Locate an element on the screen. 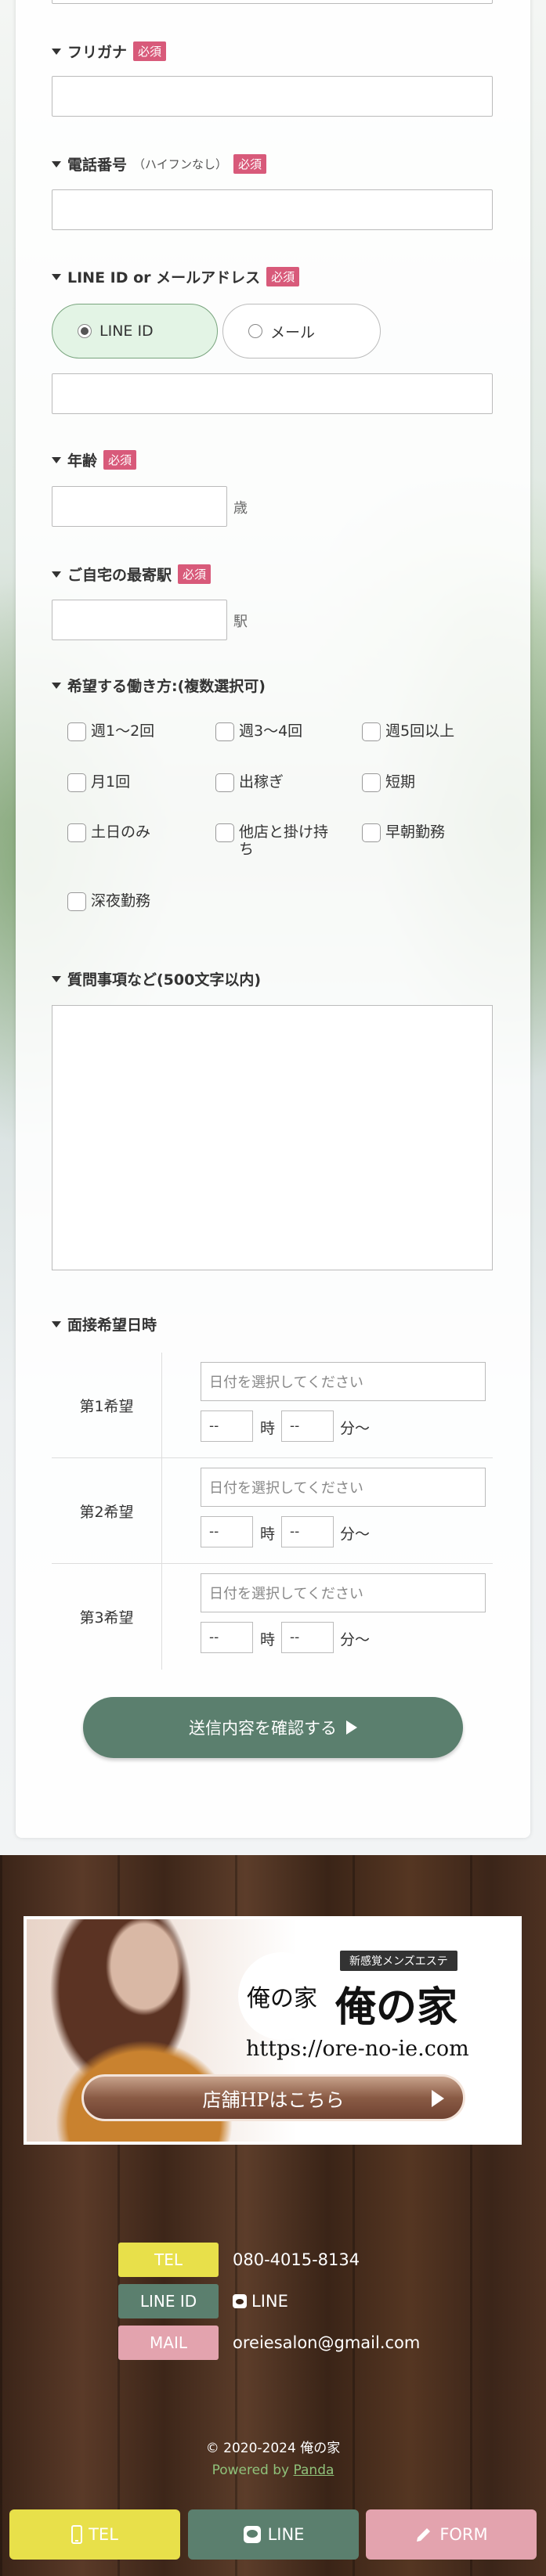 This screenshot has height=2576, width=546. line-value: LINE is located at coordinates (260, 2301).